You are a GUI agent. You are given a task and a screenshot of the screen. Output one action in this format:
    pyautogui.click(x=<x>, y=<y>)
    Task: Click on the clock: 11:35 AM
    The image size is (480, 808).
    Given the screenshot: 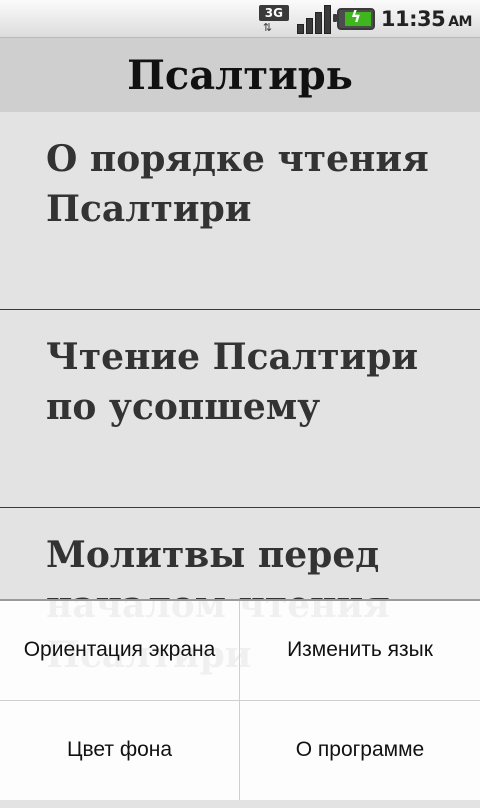 What is the action you would take?
    pyautogui.click(x=426, y=19)
    